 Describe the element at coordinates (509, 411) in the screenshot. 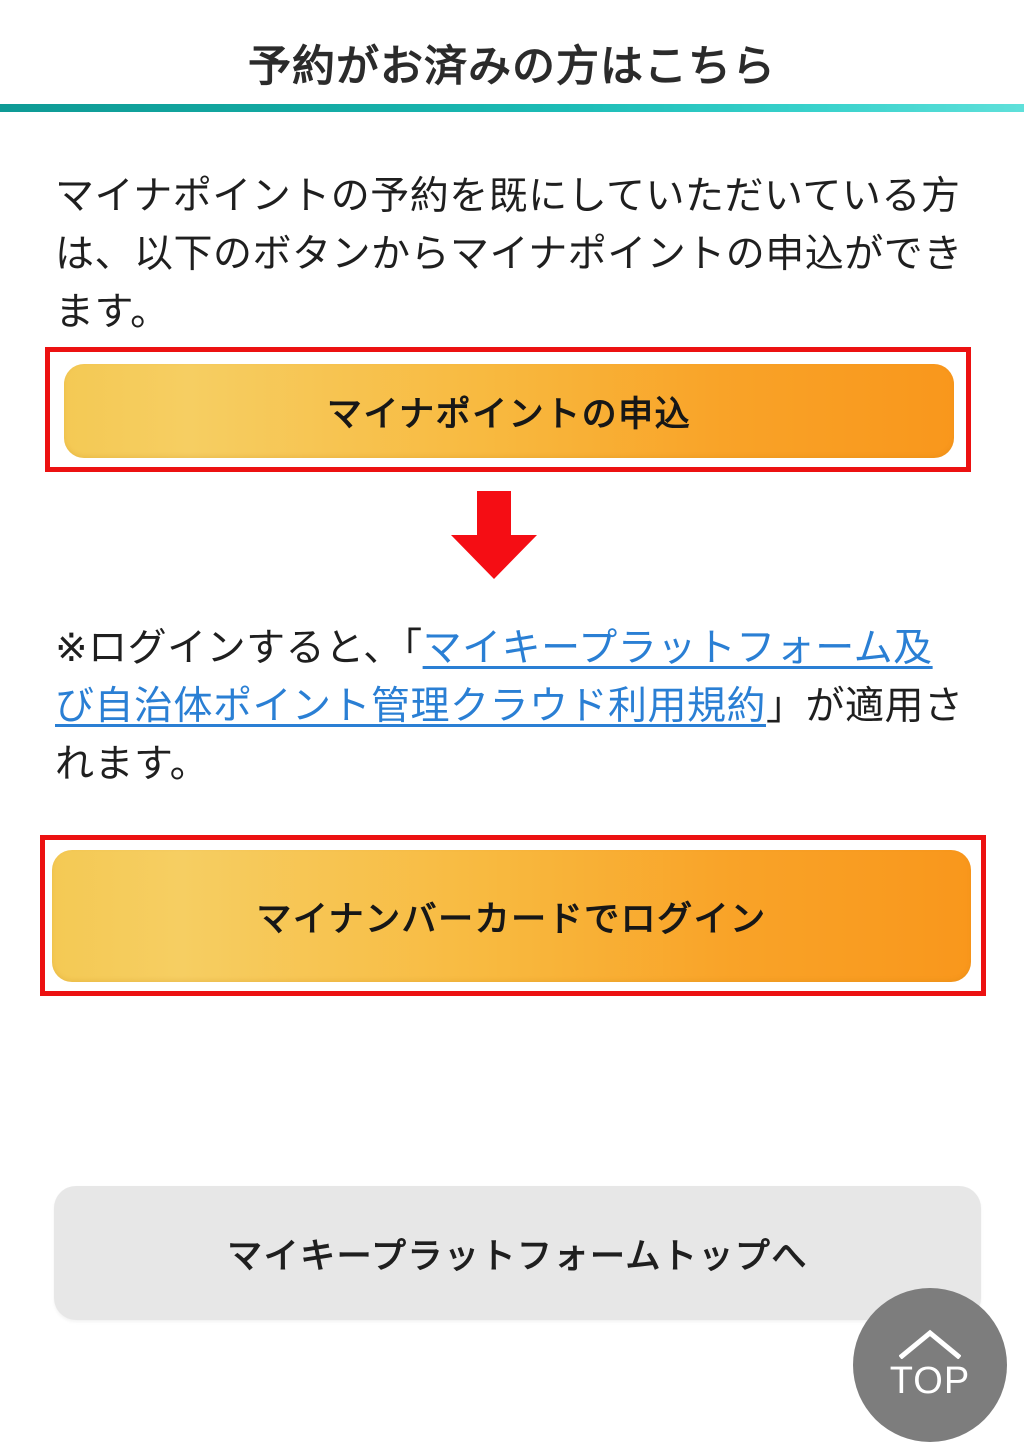

I see `apply-mynapoint-button: マイナポイントの申込` at that location.